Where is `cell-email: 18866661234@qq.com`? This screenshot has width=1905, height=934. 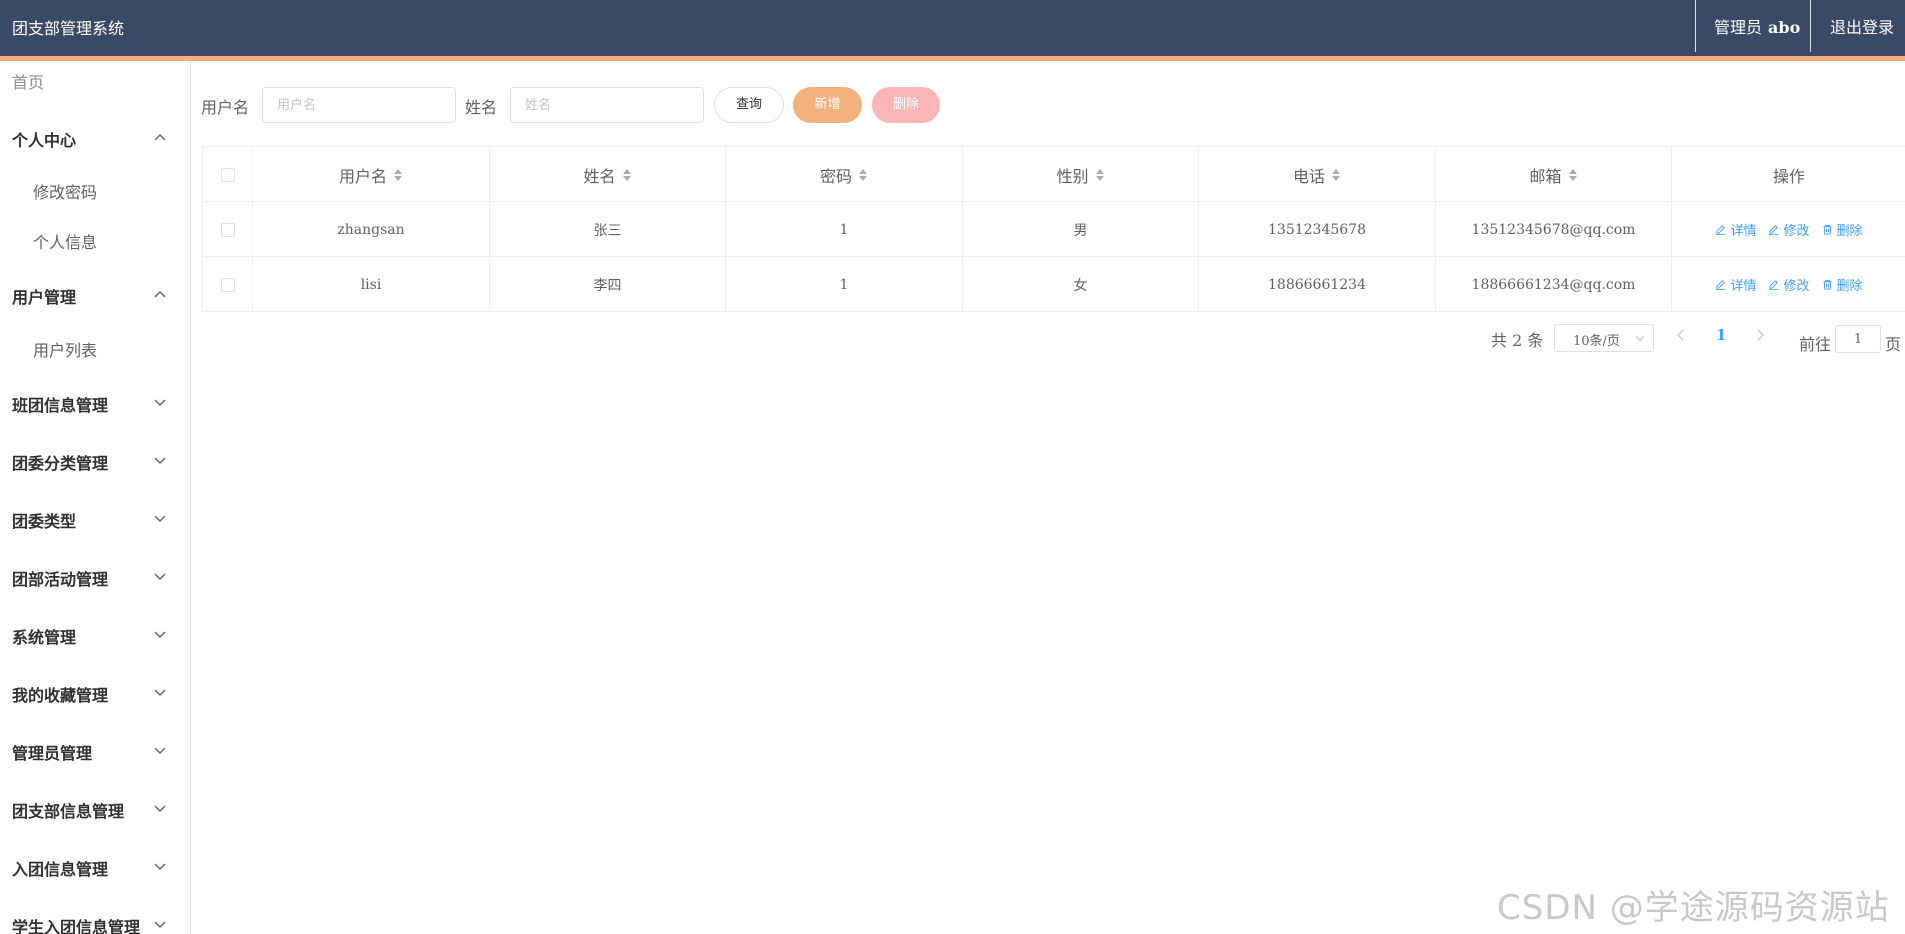 cell-email: 18866661234@qq.com is located at coordinates (1554, 284).